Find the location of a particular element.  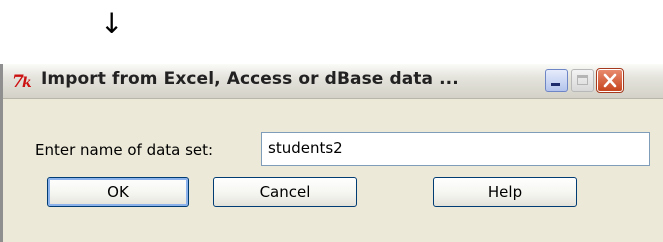

svg-text: k is located at coordinates (27, 83).